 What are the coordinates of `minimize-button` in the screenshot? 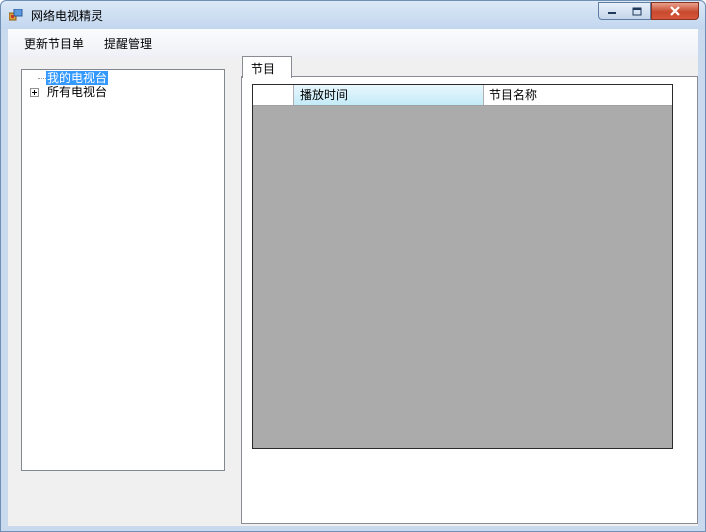 It's located at (611, 11).